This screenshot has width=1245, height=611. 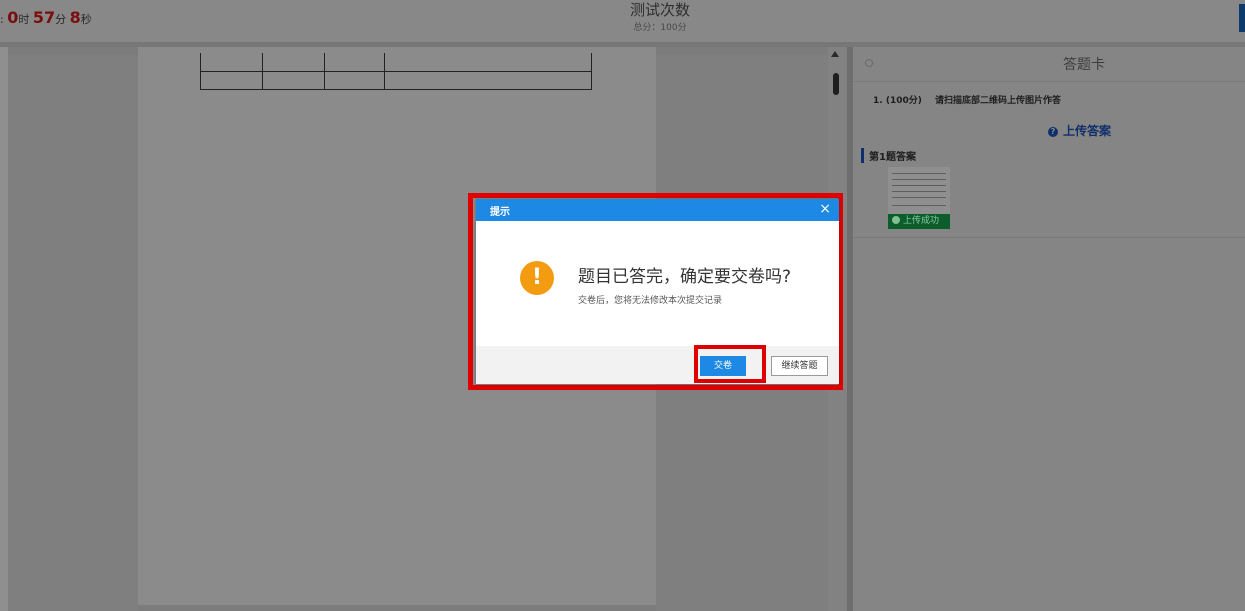 What do you see at coordinates (888, 155) in the screenshot?
I see `answer-section-label: 第1题答案` at bounding box center [888, 155].